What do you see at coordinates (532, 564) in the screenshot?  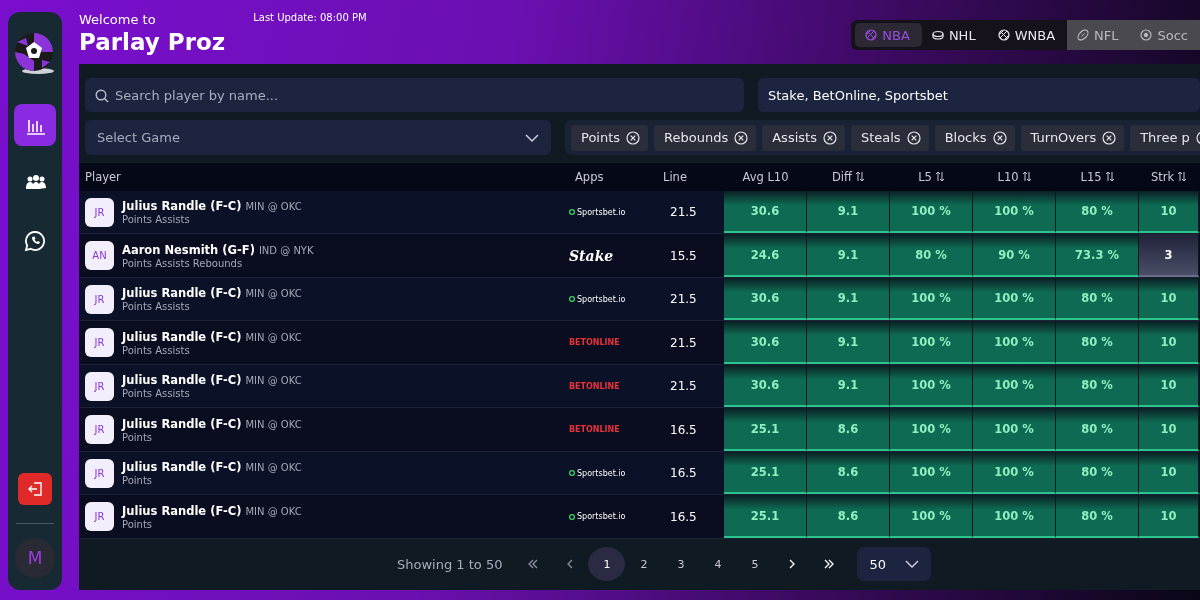 I see `first-page-icon` at bounding box center [532, 564].